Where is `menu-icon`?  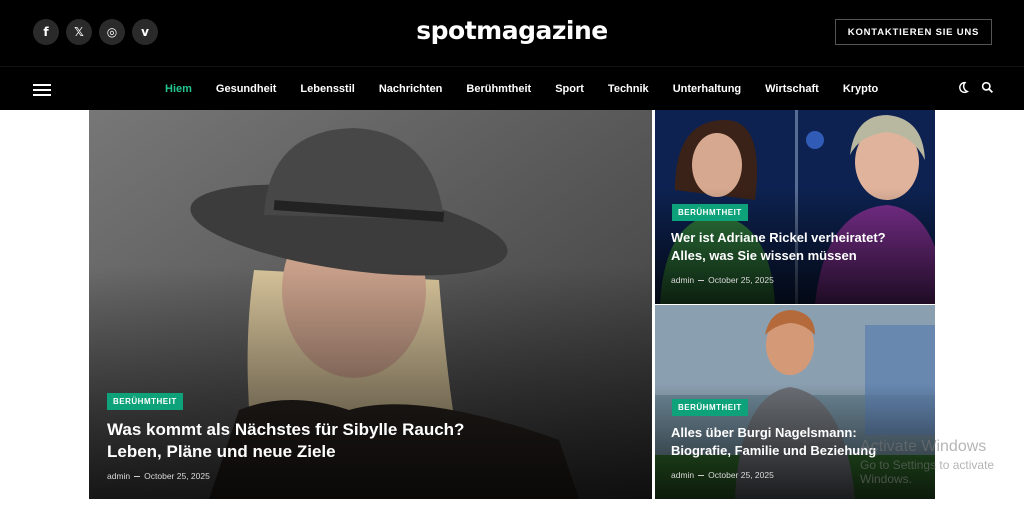 menu-icon is located at coordinates (42, 91).